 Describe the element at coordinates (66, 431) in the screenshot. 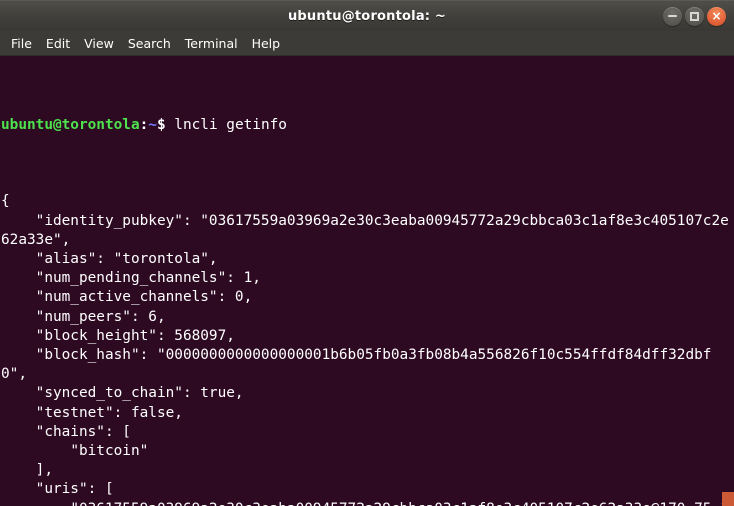

I see `terminal-output-line: "chains": [` at that location.